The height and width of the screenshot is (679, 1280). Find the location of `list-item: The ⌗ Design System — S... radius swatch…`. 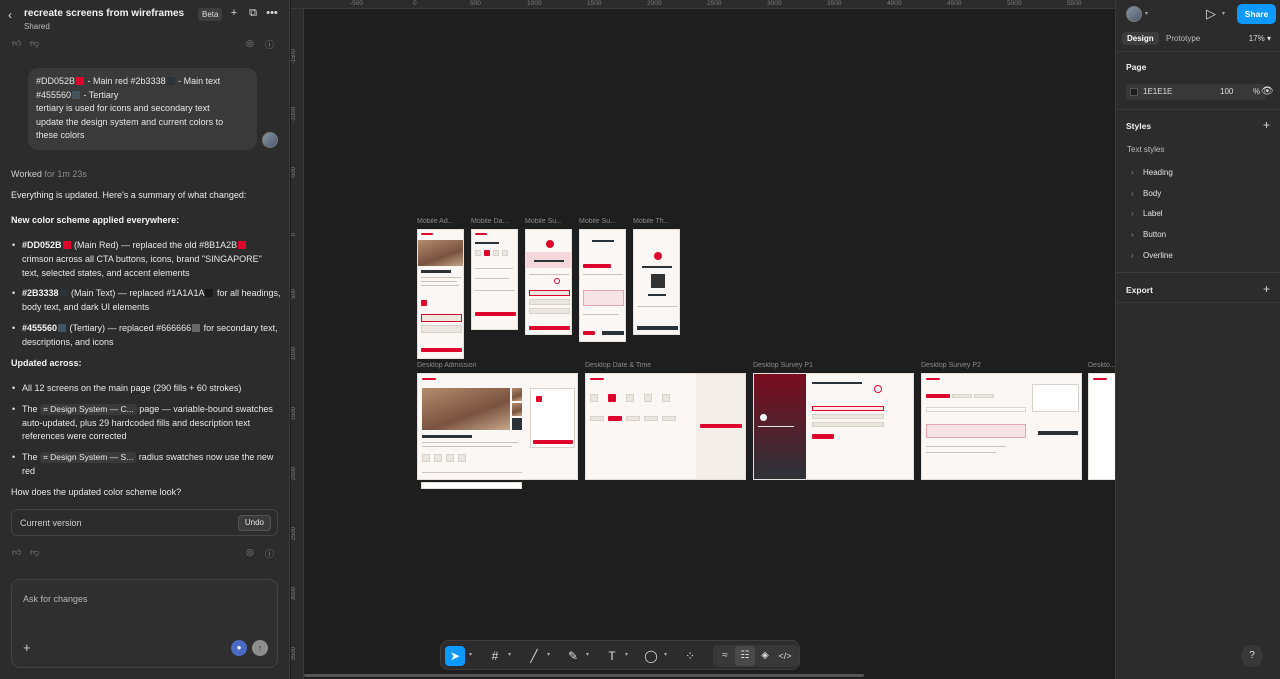

list-item: The ⌗ Design System — S... radius swatch… is located at coordinates (146, 465).